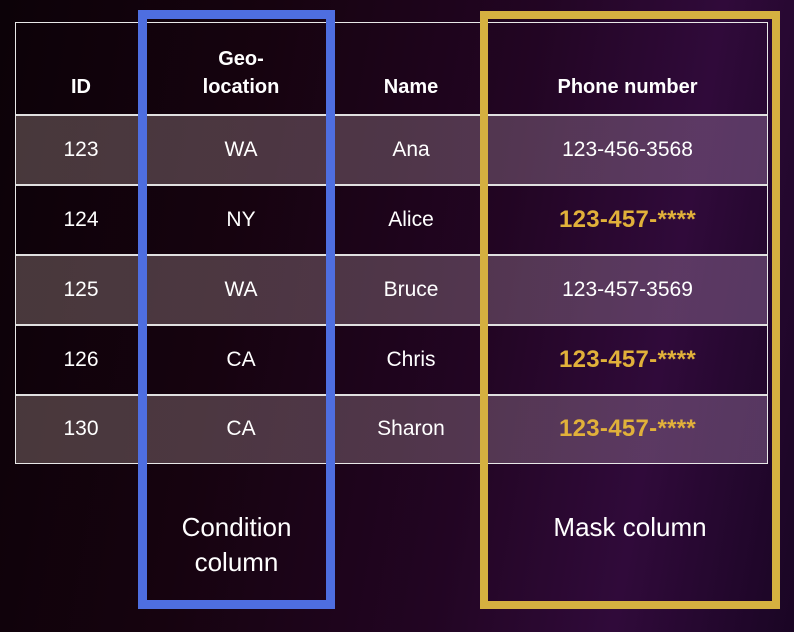 Image resolution: width=794 pixels, height=632 pixels. I want to click on cell-id: 130, so click(81, 428).